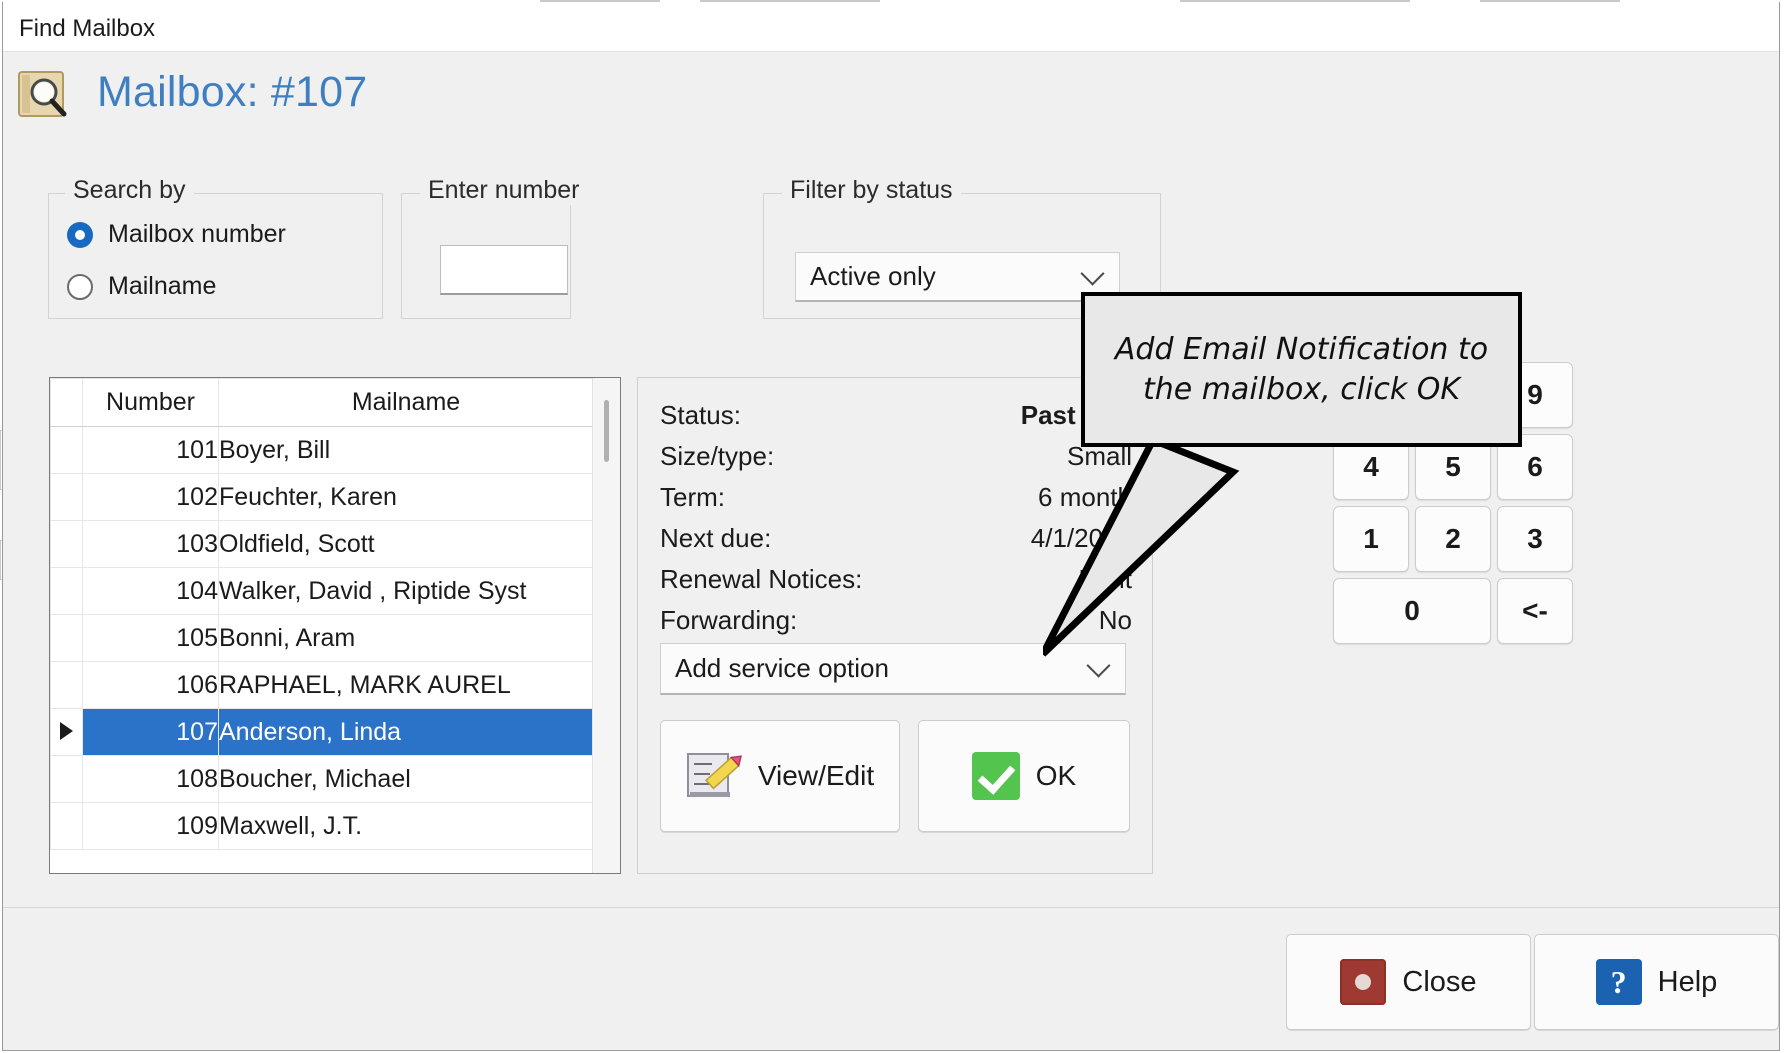  I want to click on close-label: Close, so click(1439, 981).